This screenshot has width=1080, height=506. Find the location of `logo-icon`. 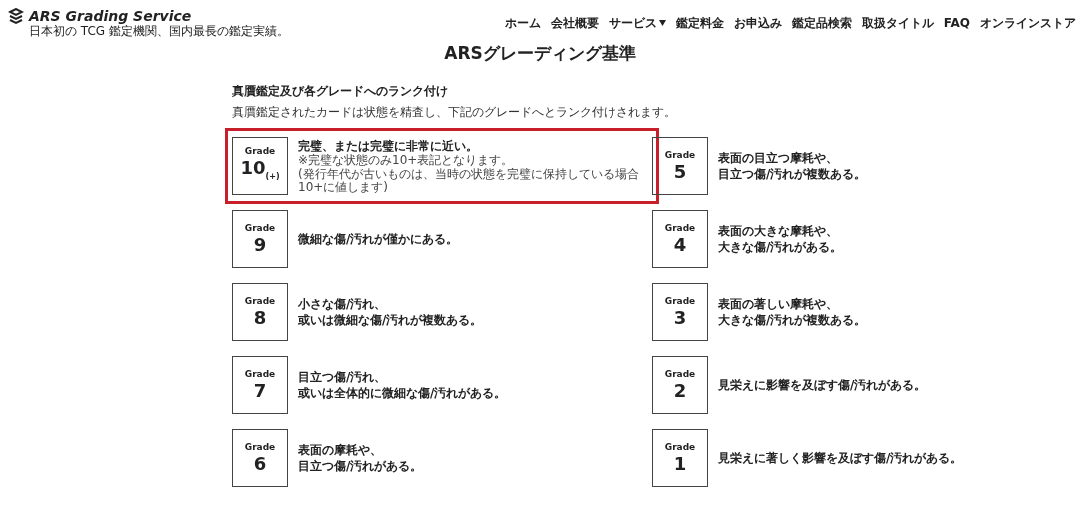

logo-icon is located at coordinates (16, 17).